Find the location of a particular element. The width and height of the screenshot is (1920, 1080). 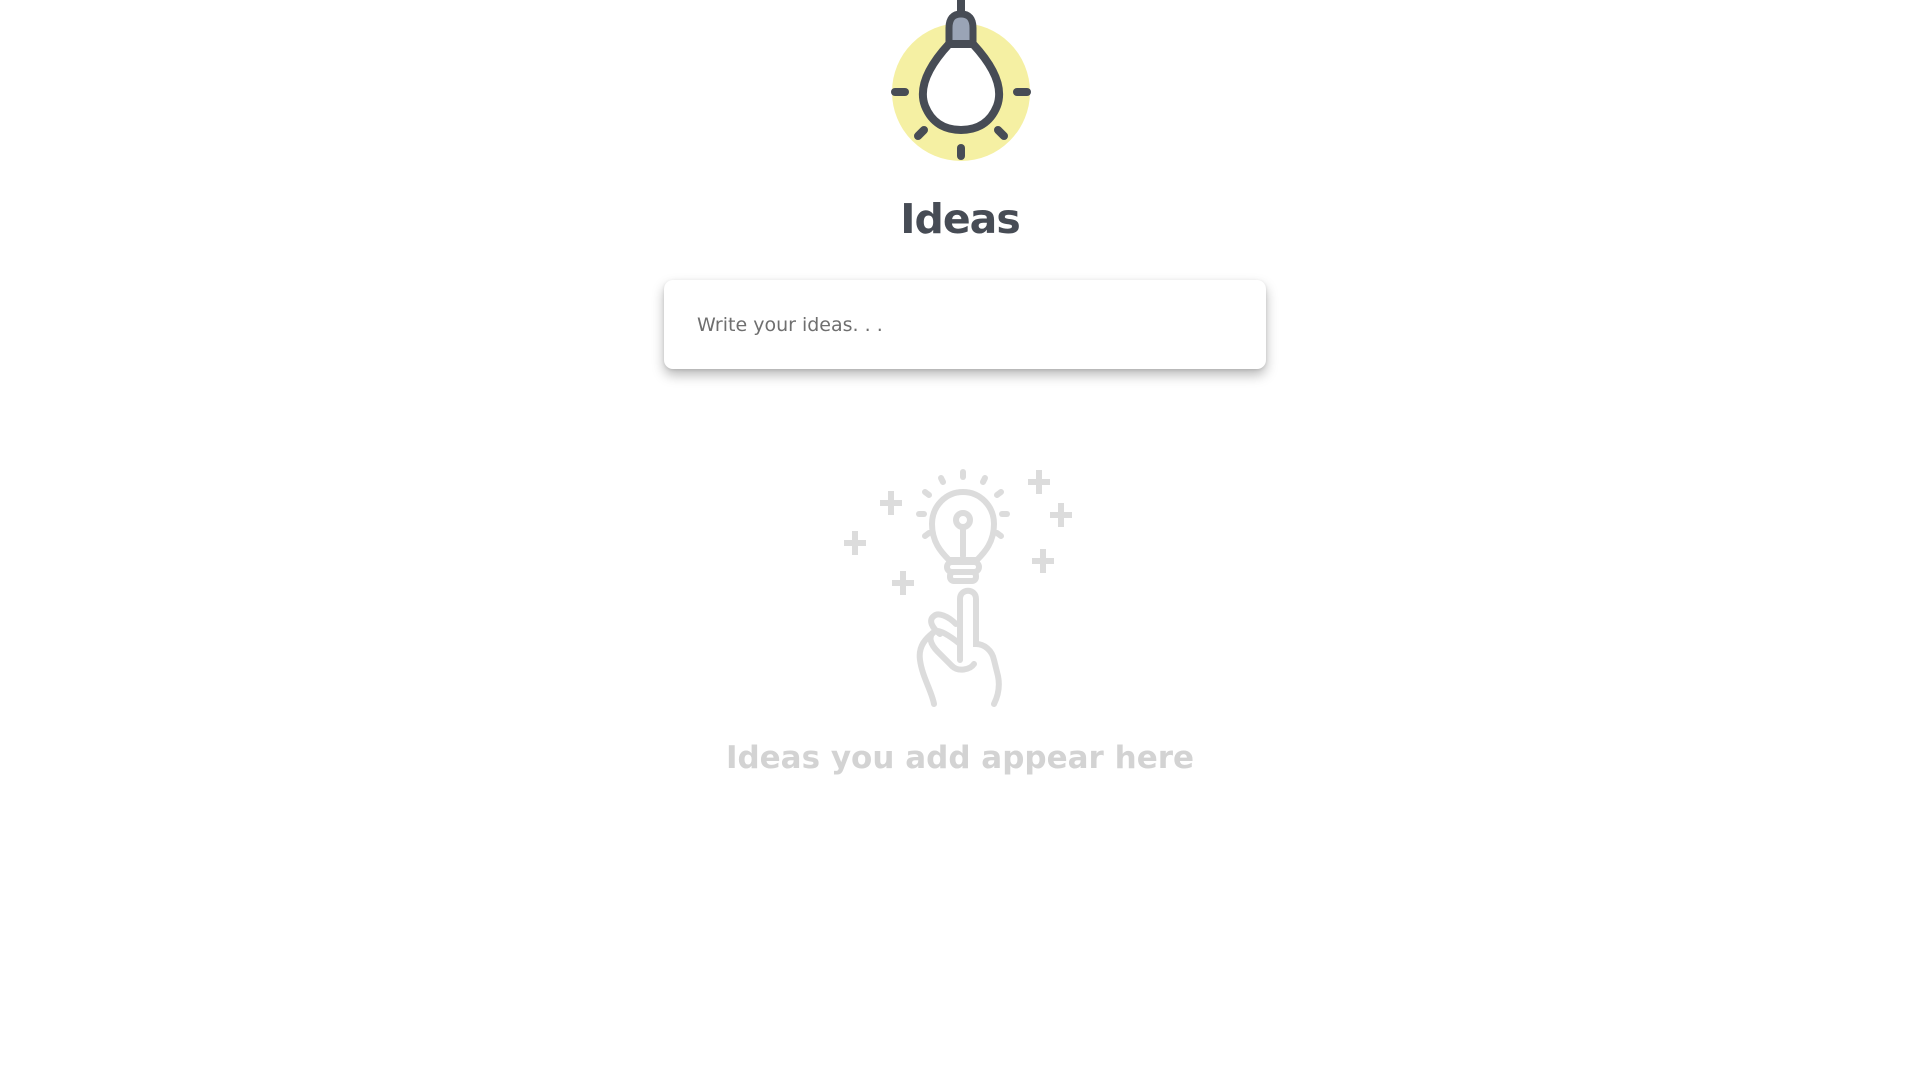

idea-input-card is located at coordinates (965, 324).